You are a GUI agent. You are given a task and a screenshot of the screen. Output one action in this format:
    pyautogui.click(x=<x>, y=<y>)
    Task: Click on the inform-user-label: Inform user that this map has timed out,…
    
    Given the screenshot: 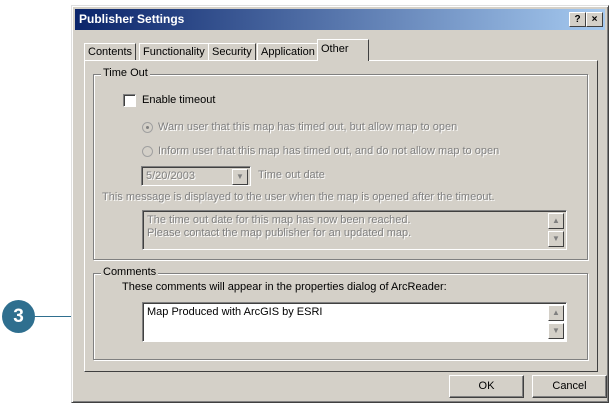 What is the action you would take?
    pyautogui.click(x=328, y=151)
    